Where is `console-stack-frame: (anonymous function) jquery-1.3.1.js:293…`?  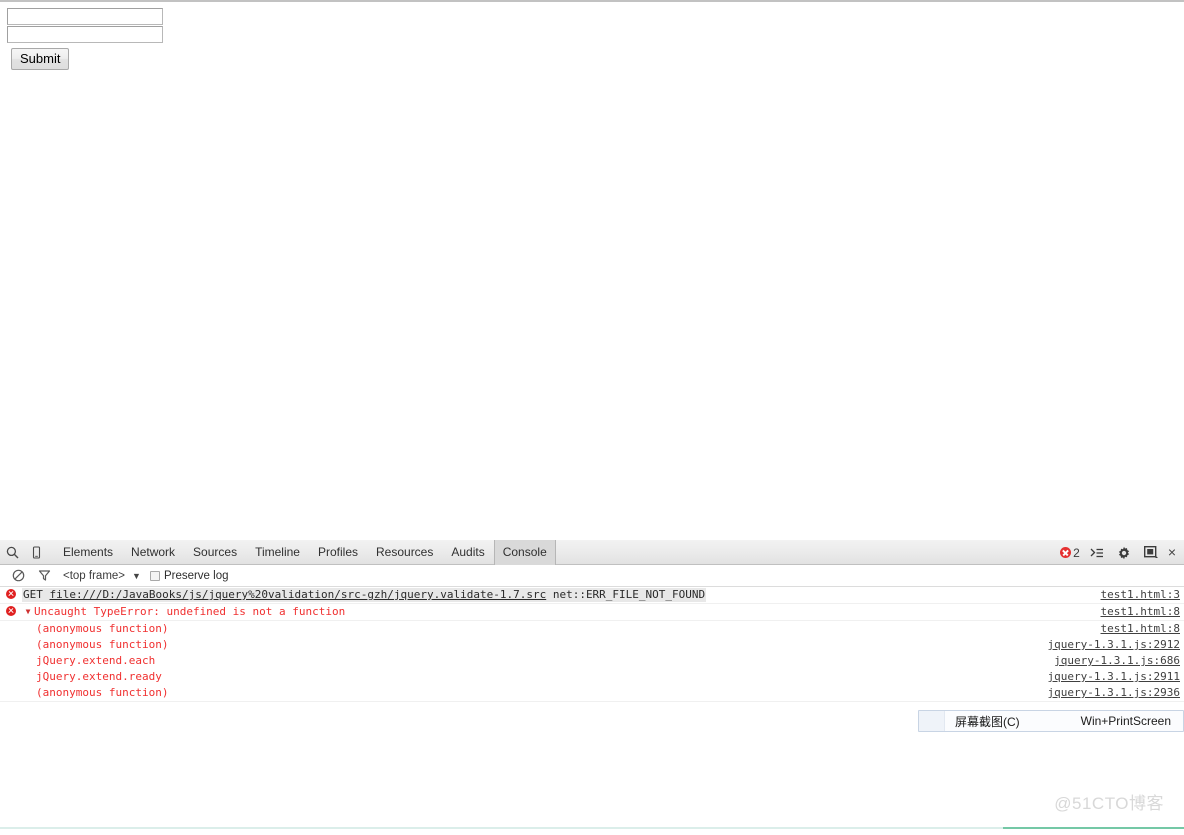 console-stack-frame: (anonymous function) jquery-1.3.1.js:293… is located at coordinates (592, 693).